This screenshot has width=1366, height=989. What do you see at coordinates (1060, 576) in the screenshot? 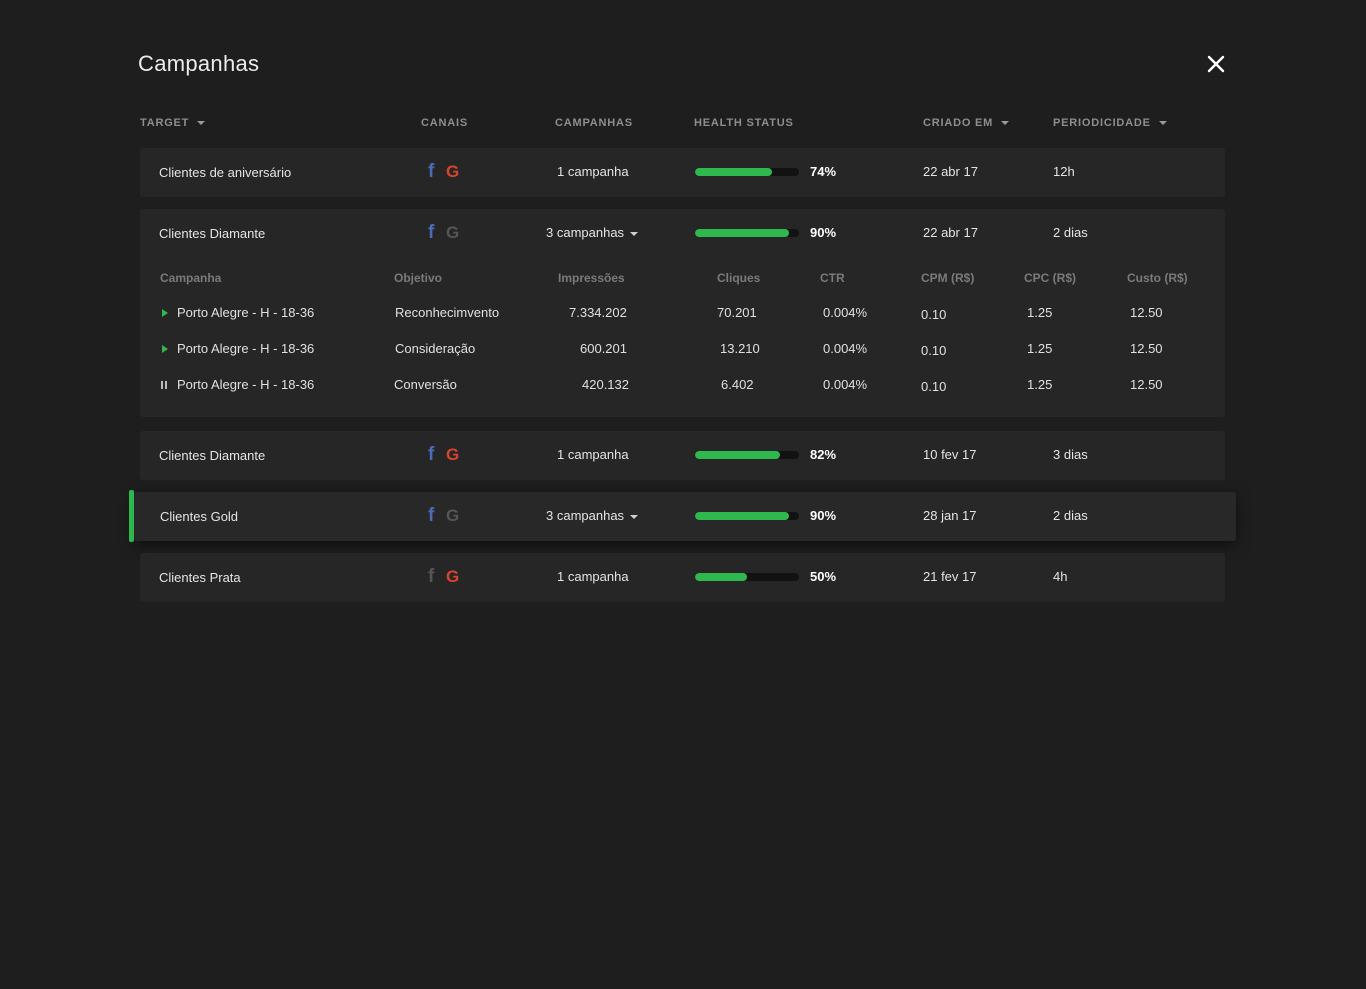
I see `periodicity: 4h` at bounding box center [1060, 576].